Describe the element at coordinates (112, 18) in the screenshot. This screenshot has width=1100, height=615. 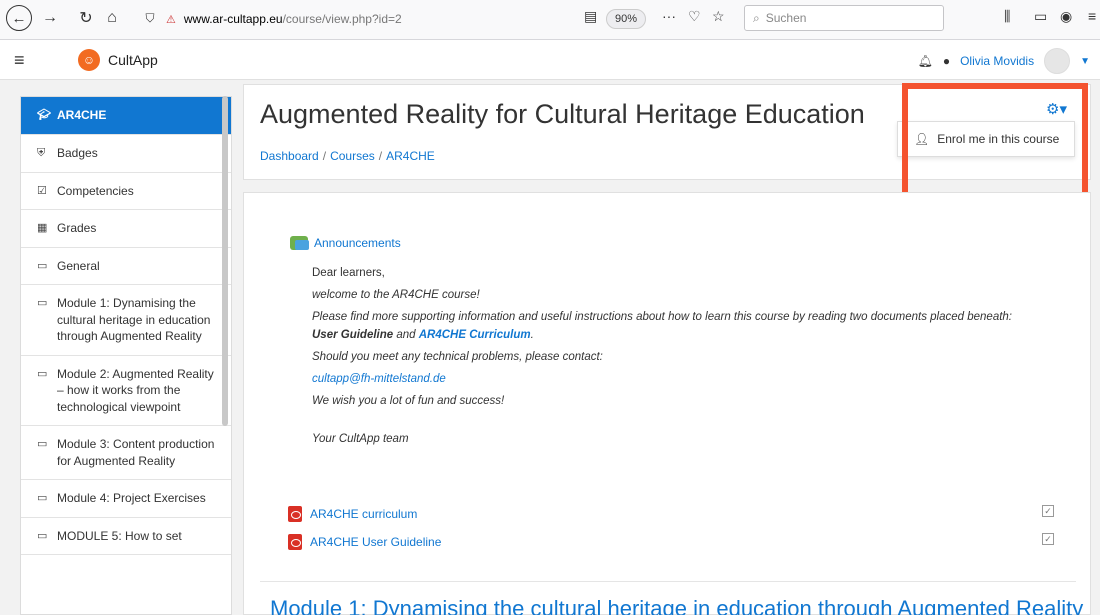
I see `home-icon: ⌂` at that location.